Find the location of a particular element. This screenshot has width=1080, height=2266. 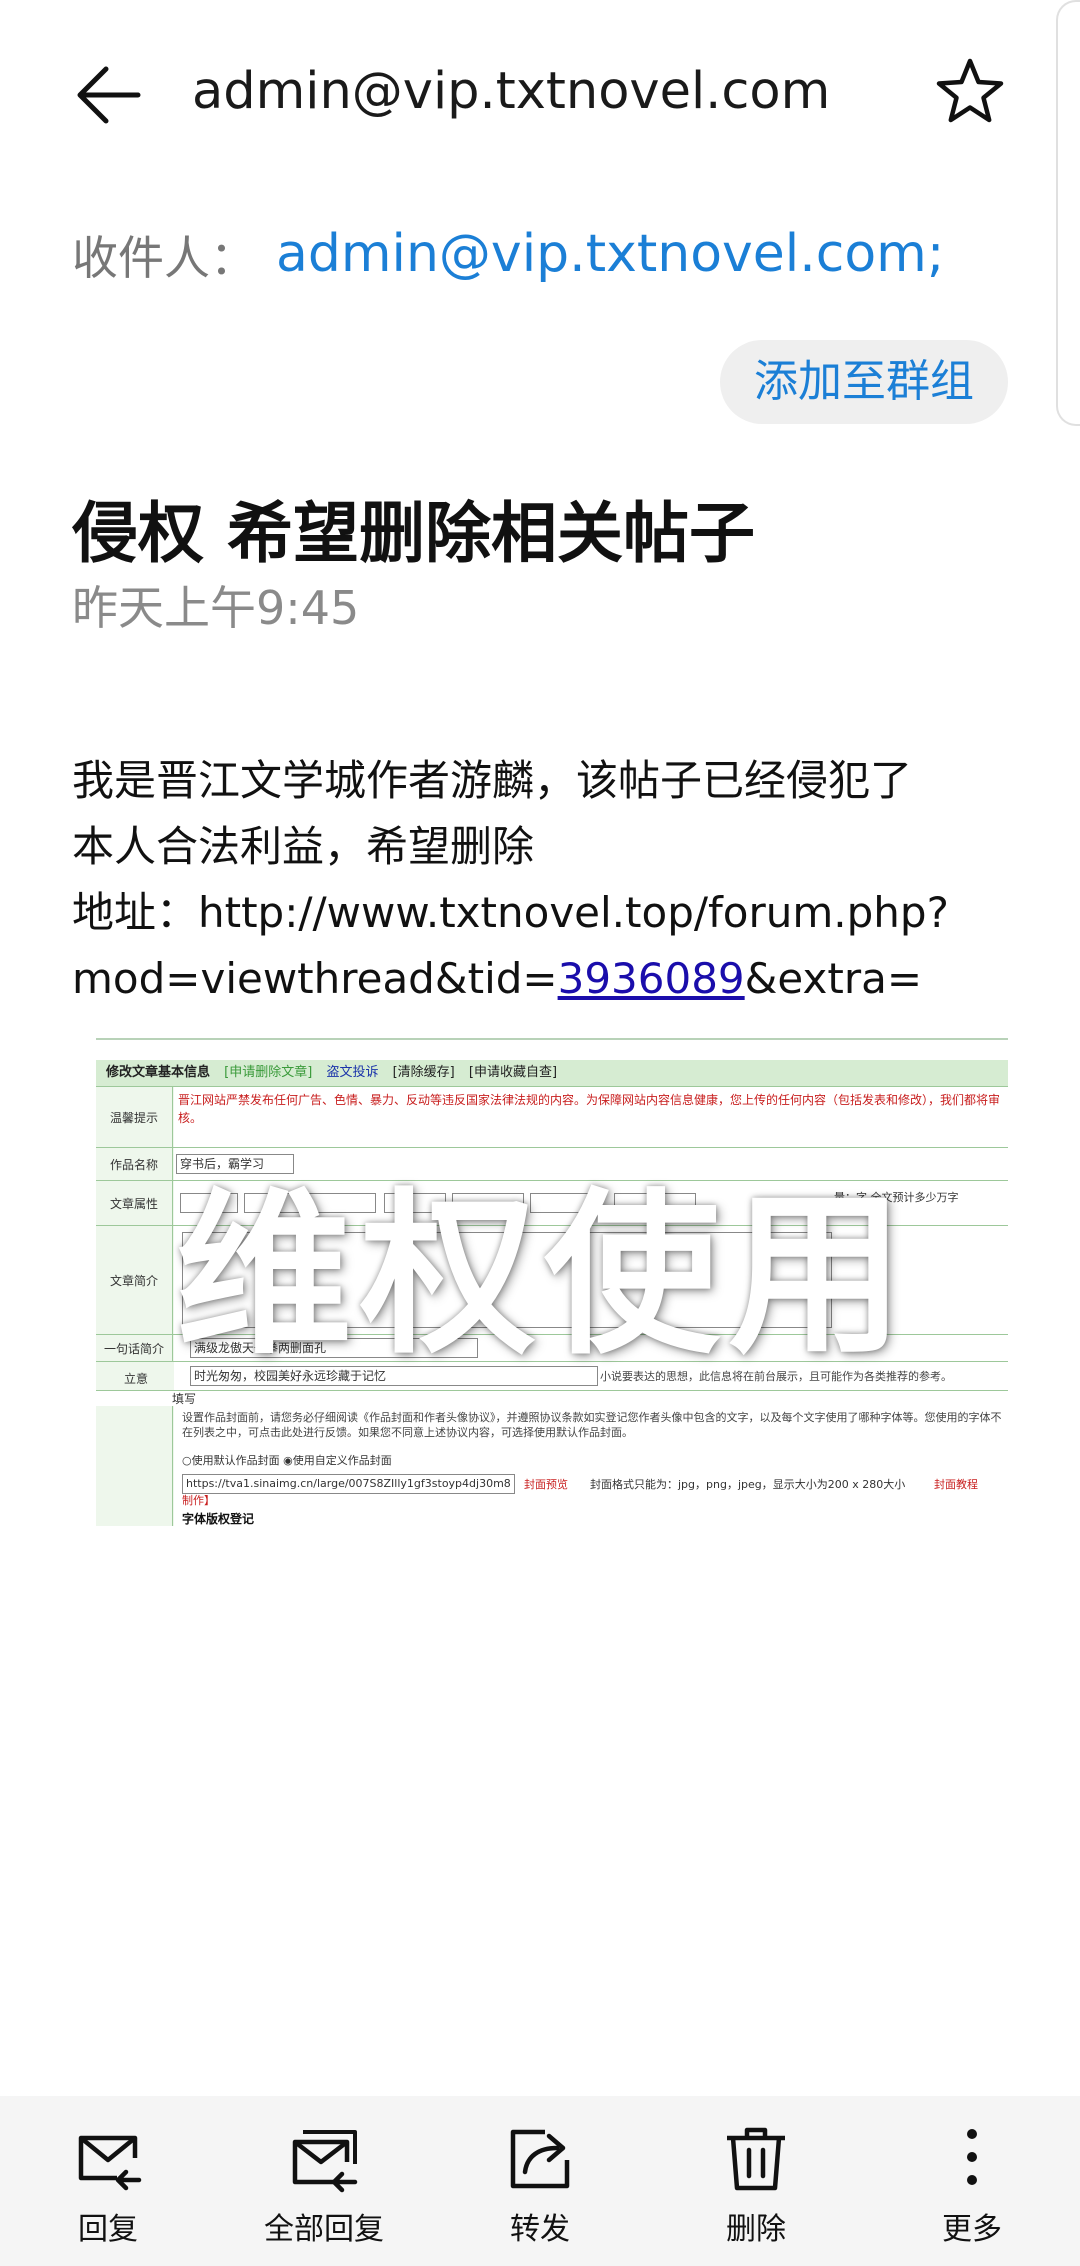

email-subject: 侵权 希望删除相关帖子 is located at coordinates (413, 533).